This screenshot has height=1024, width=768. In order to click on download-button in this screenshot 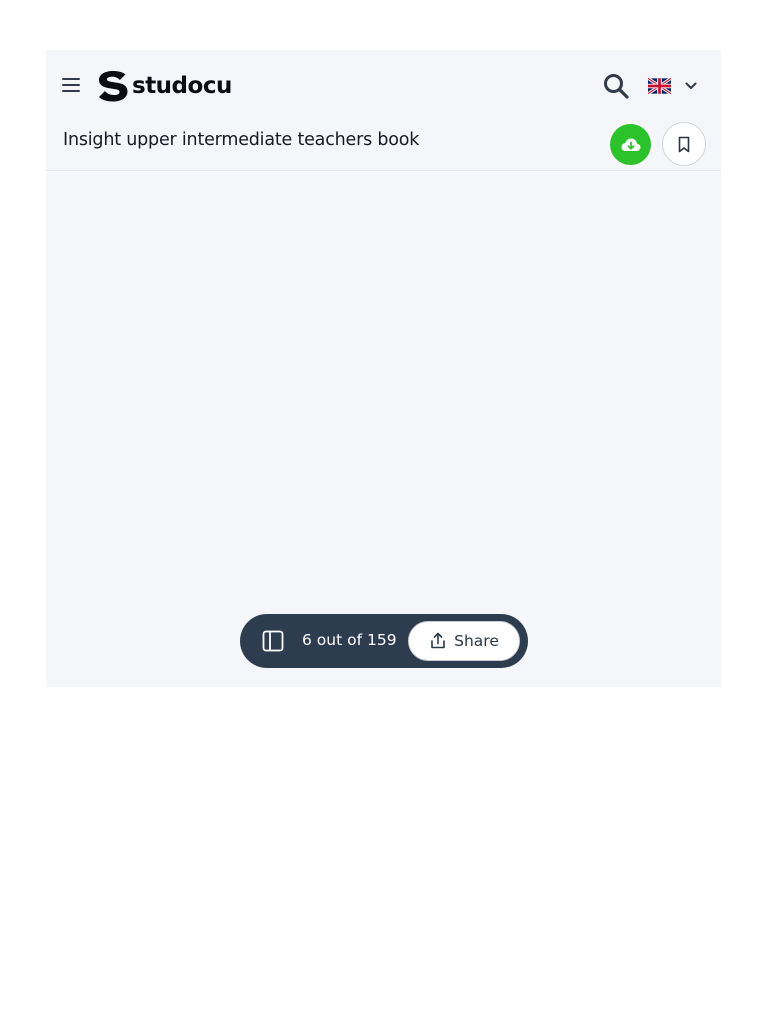, I will do `click(630, 144)`.